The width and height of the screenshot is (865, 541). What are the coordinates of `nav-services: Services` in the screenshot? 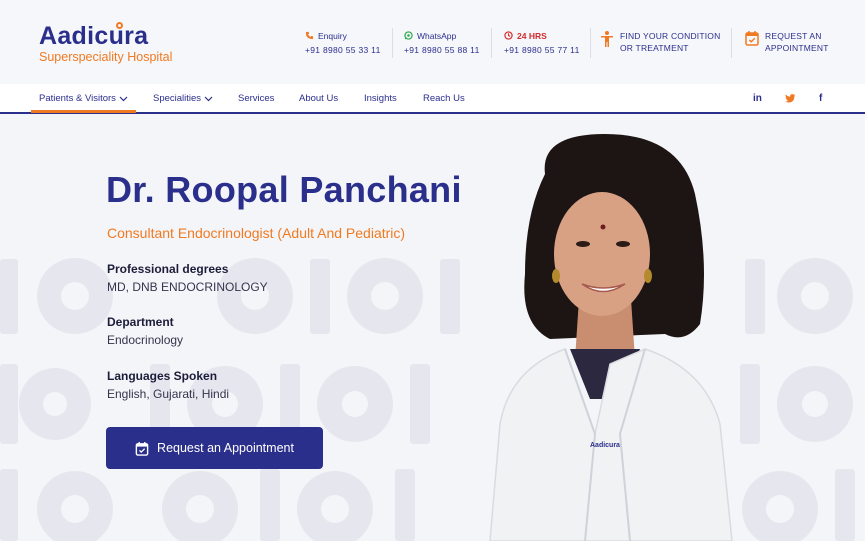 It's located at (256, 98).